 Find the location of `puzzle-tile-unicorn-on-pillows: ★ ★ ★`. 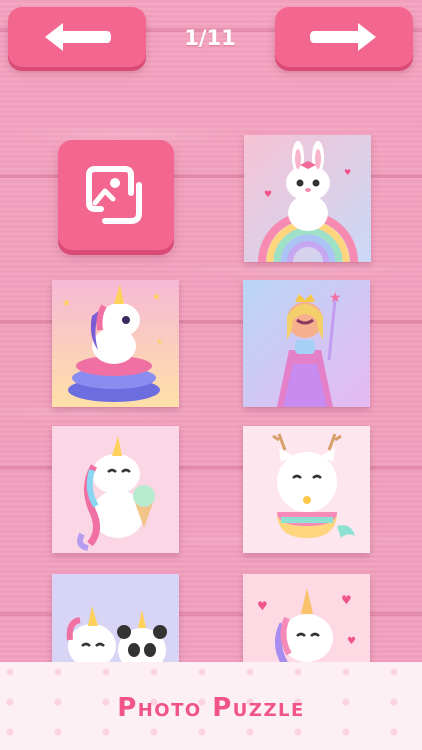

puzzle-tile-unicorn-on-pillows: ★ ★ ★ is located at coordinates (115, 343).